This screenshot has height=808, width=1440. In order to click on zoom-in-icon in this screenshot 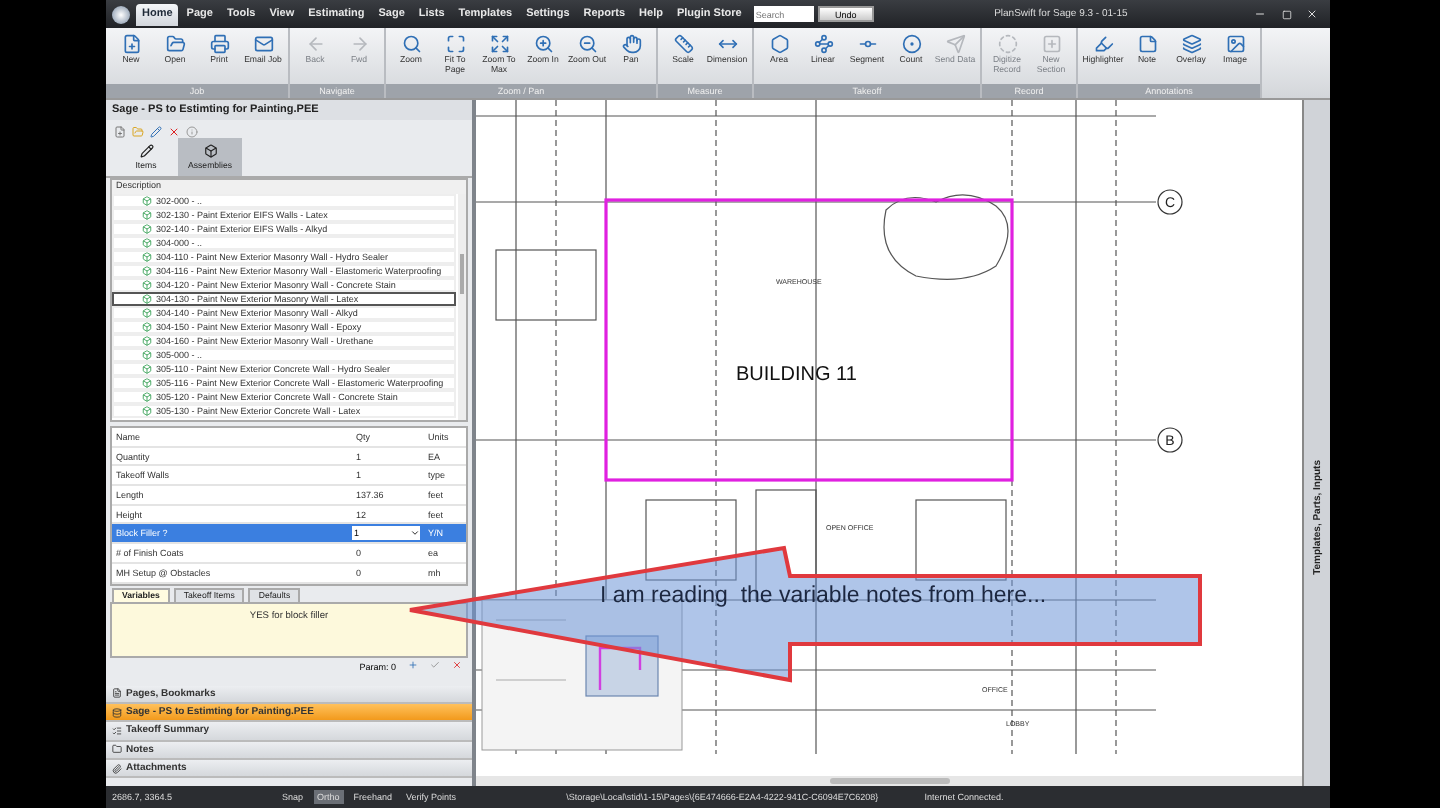, I will do `click(543, 44)`.